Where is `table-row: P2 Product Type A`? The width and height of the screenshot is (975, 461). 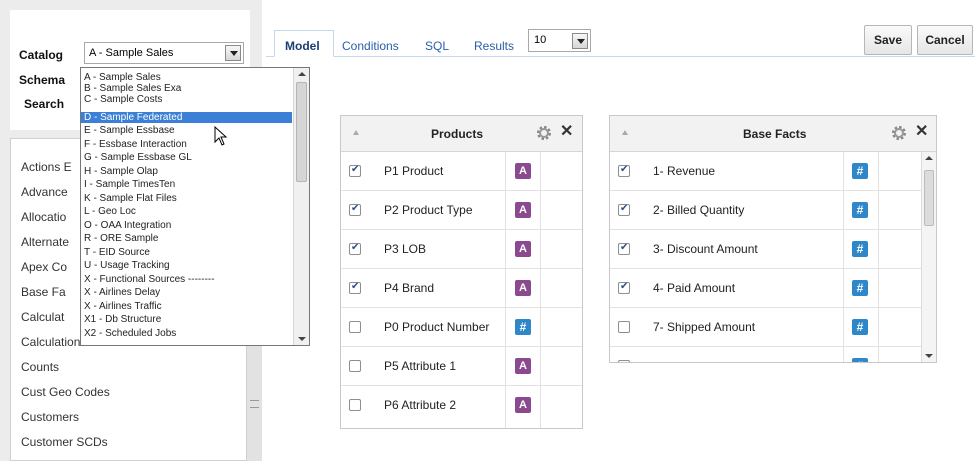 table-row: P2 Product Type A is located at coordinates (461, 210).